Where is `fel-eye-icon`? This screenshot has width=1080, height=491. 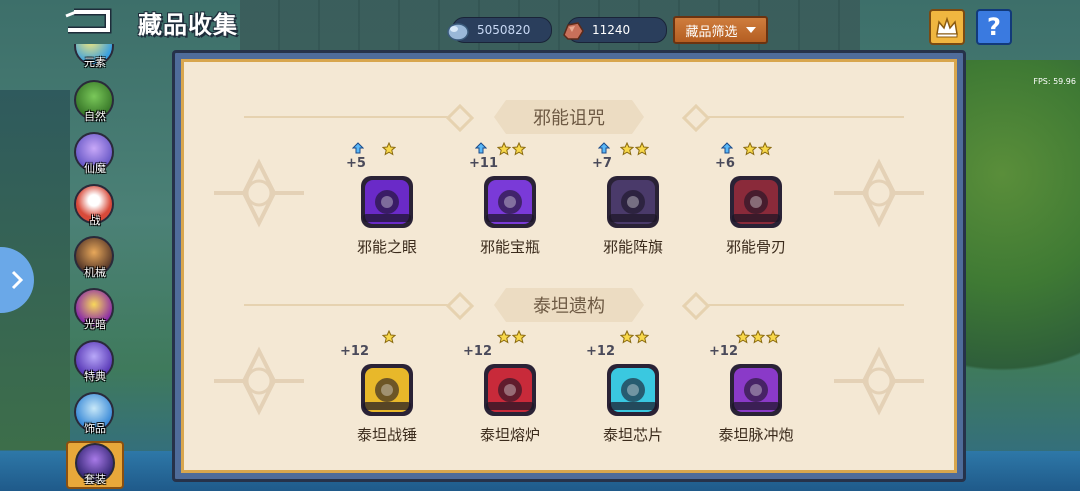
fel-eye-icon is located at coordinates (387, 202).